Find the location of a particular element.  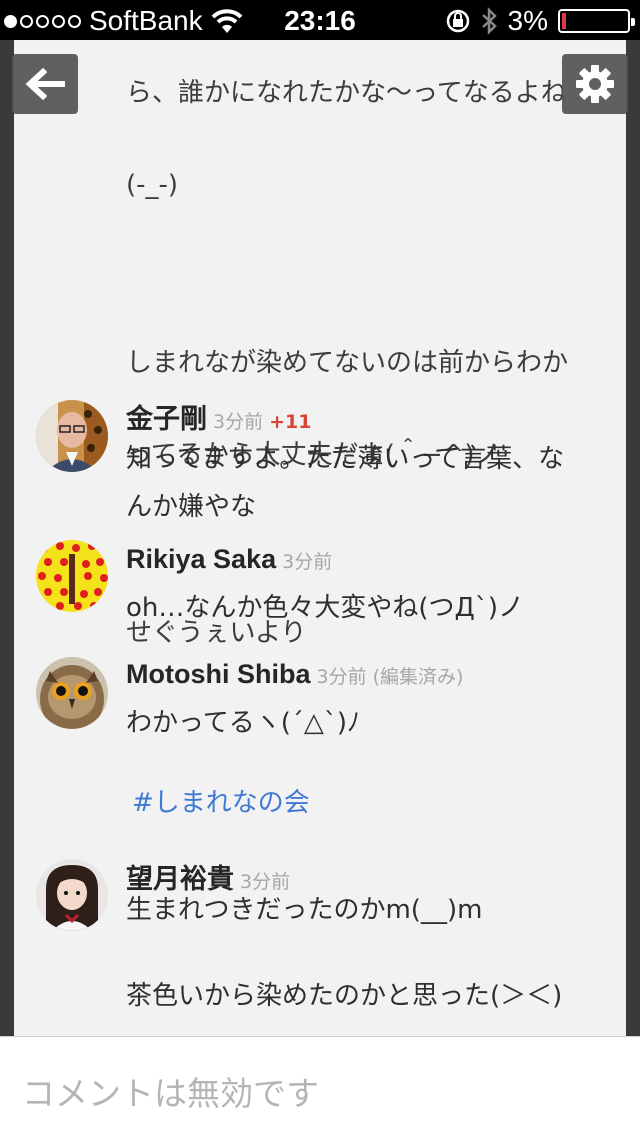

hearts-pattern-avatar is located at coordinates (72, 576).